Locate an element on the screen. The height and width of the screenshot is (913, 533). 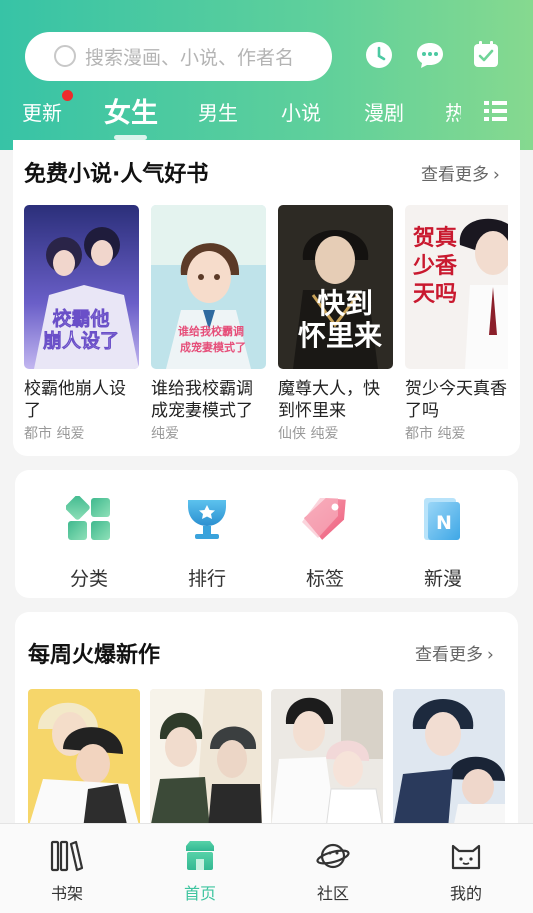
trophy-icon is located at coordinates (207, 519).